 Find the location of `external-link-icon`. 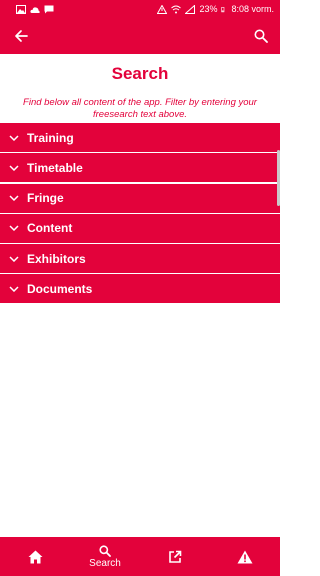

external-link-icon is located at coordinates (175, 556).